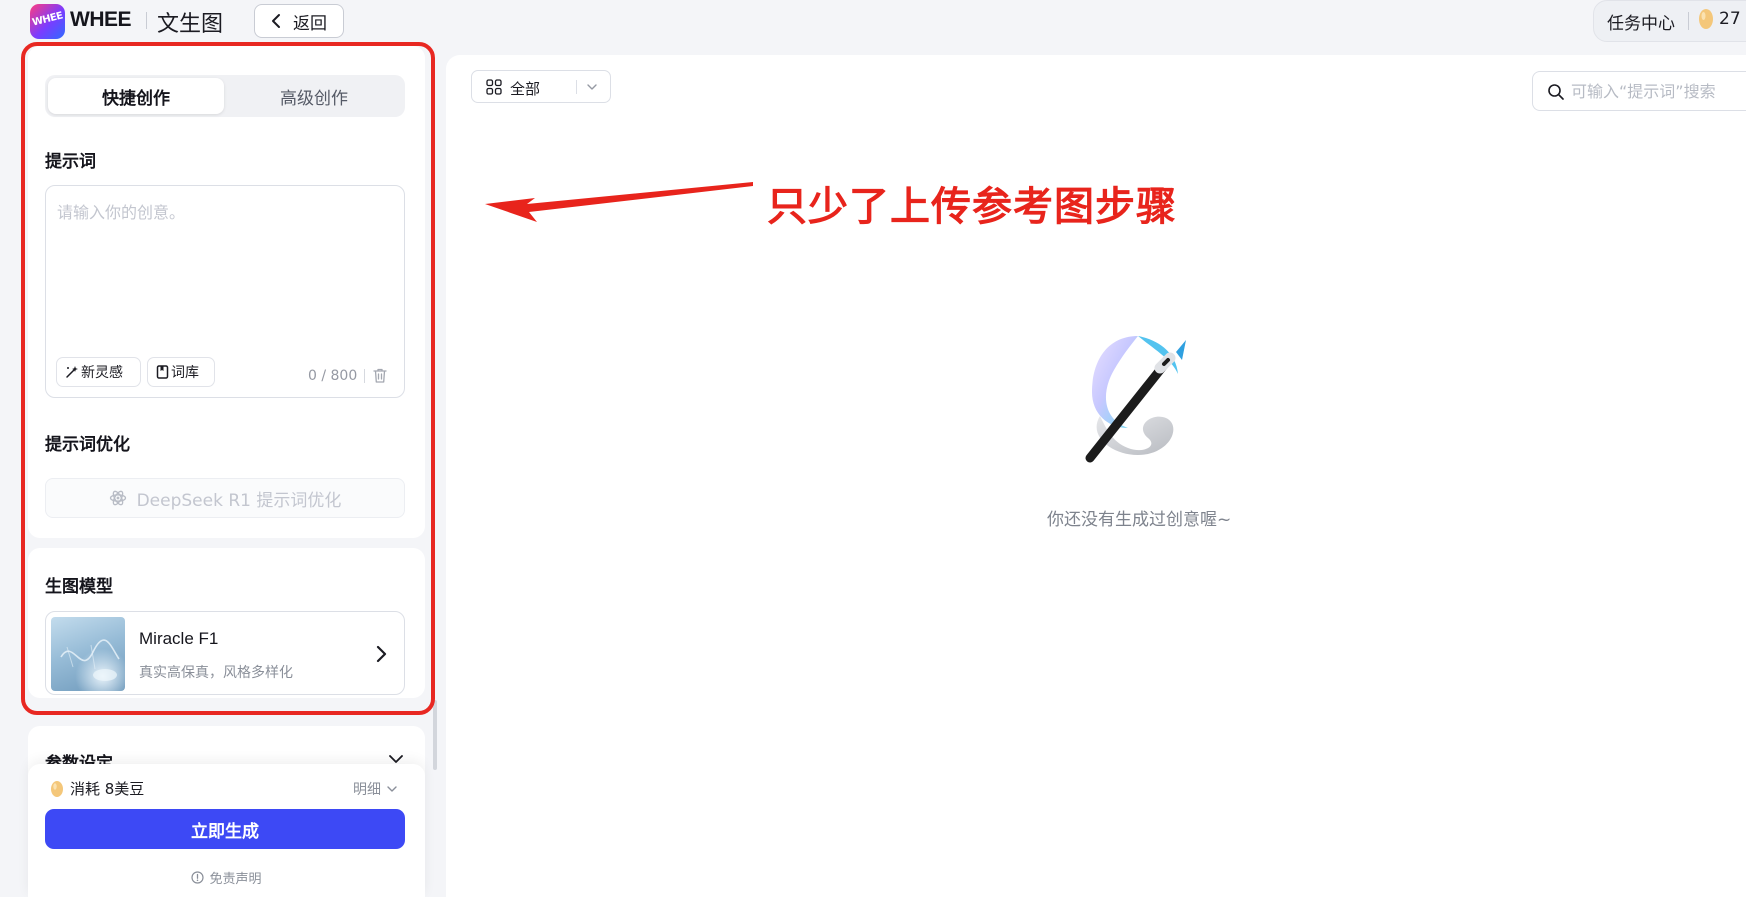  I want to click on whee-logo: WHEE, so click(47, 21).